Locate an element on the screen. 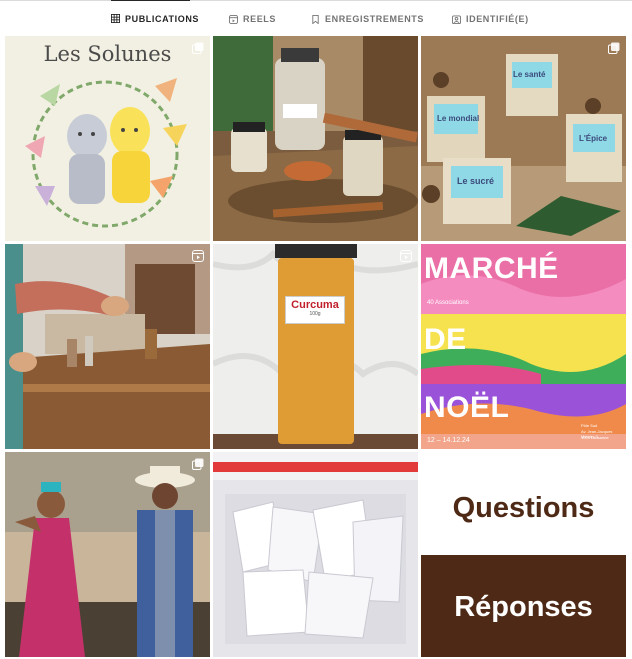 The height and width of the screenshot is (659, 632). post-curcuma-reel: Curcuma 100g is located at coordinates (315, 346).